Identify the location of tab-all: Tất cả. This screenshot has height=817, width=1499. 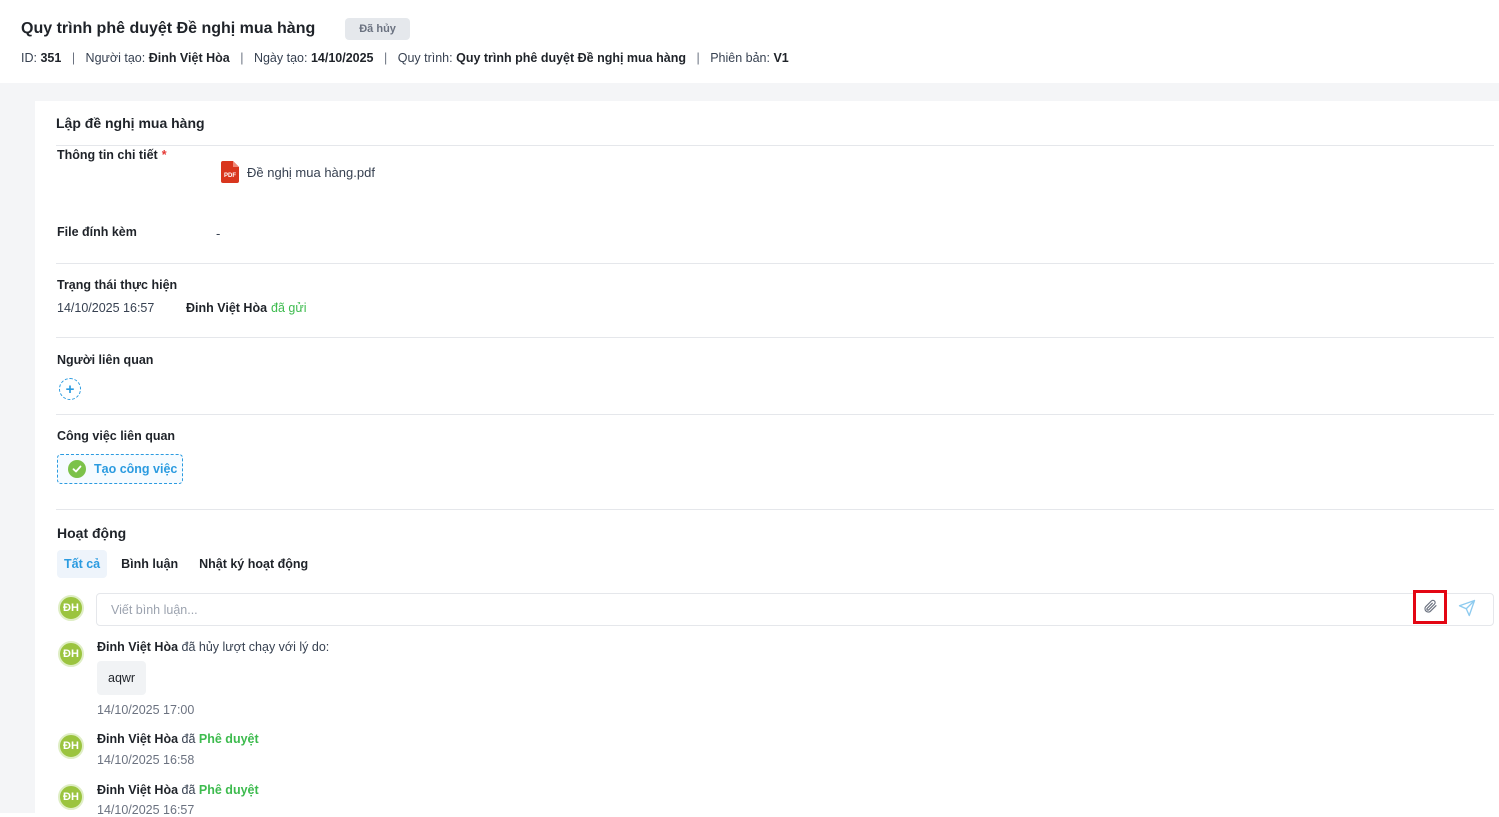
(82, 564).